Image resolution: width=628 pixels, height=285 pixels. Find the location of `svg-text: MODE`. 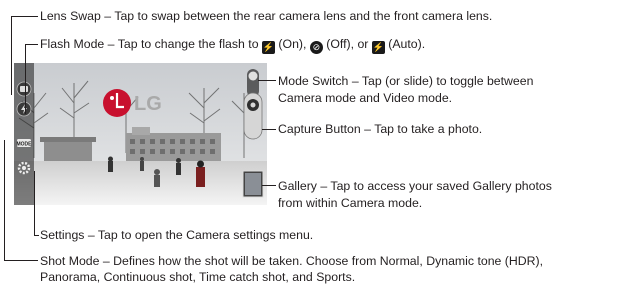

svg-text: MODE is located at coordinates (25, 144).